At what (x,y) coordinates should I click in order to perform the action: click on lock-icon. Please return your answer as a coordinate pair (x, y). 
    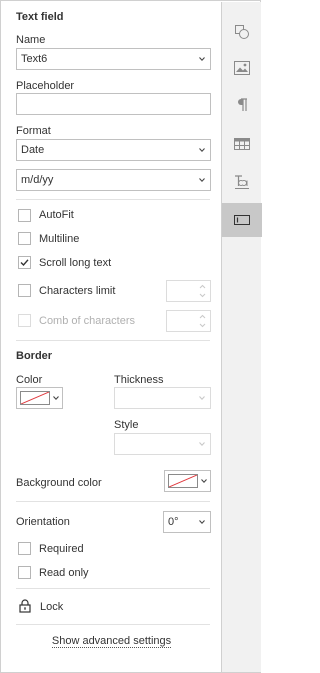
    Looking at the image, I should click on (25, 606).